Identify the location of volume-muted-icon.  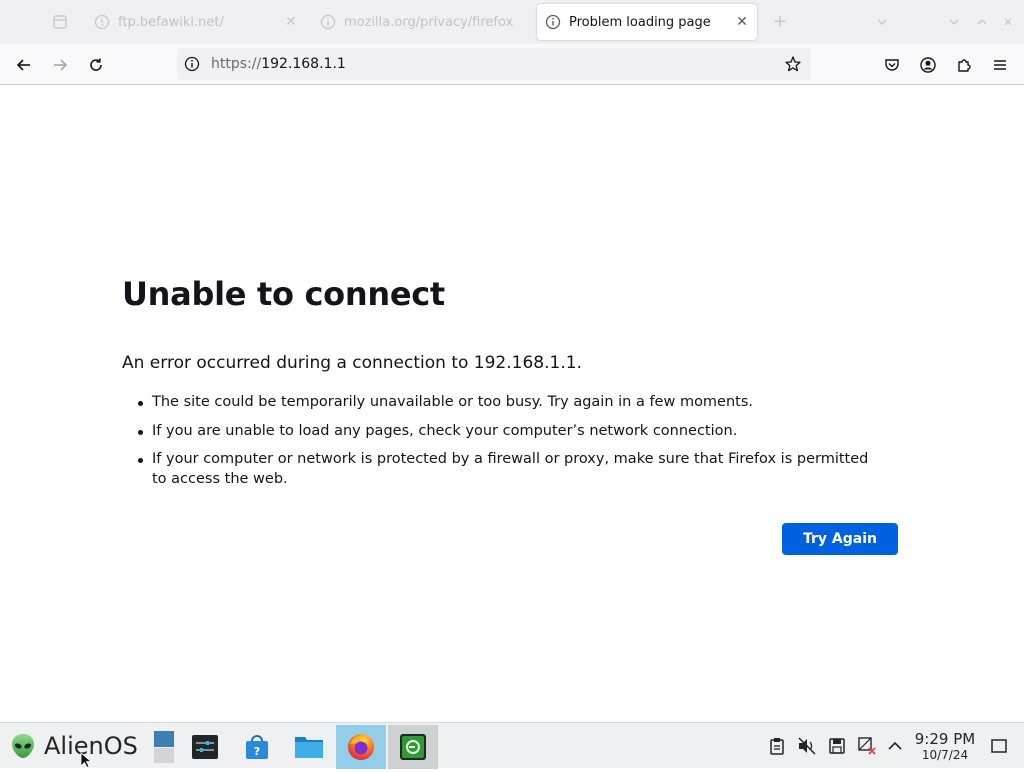
(807, 746).